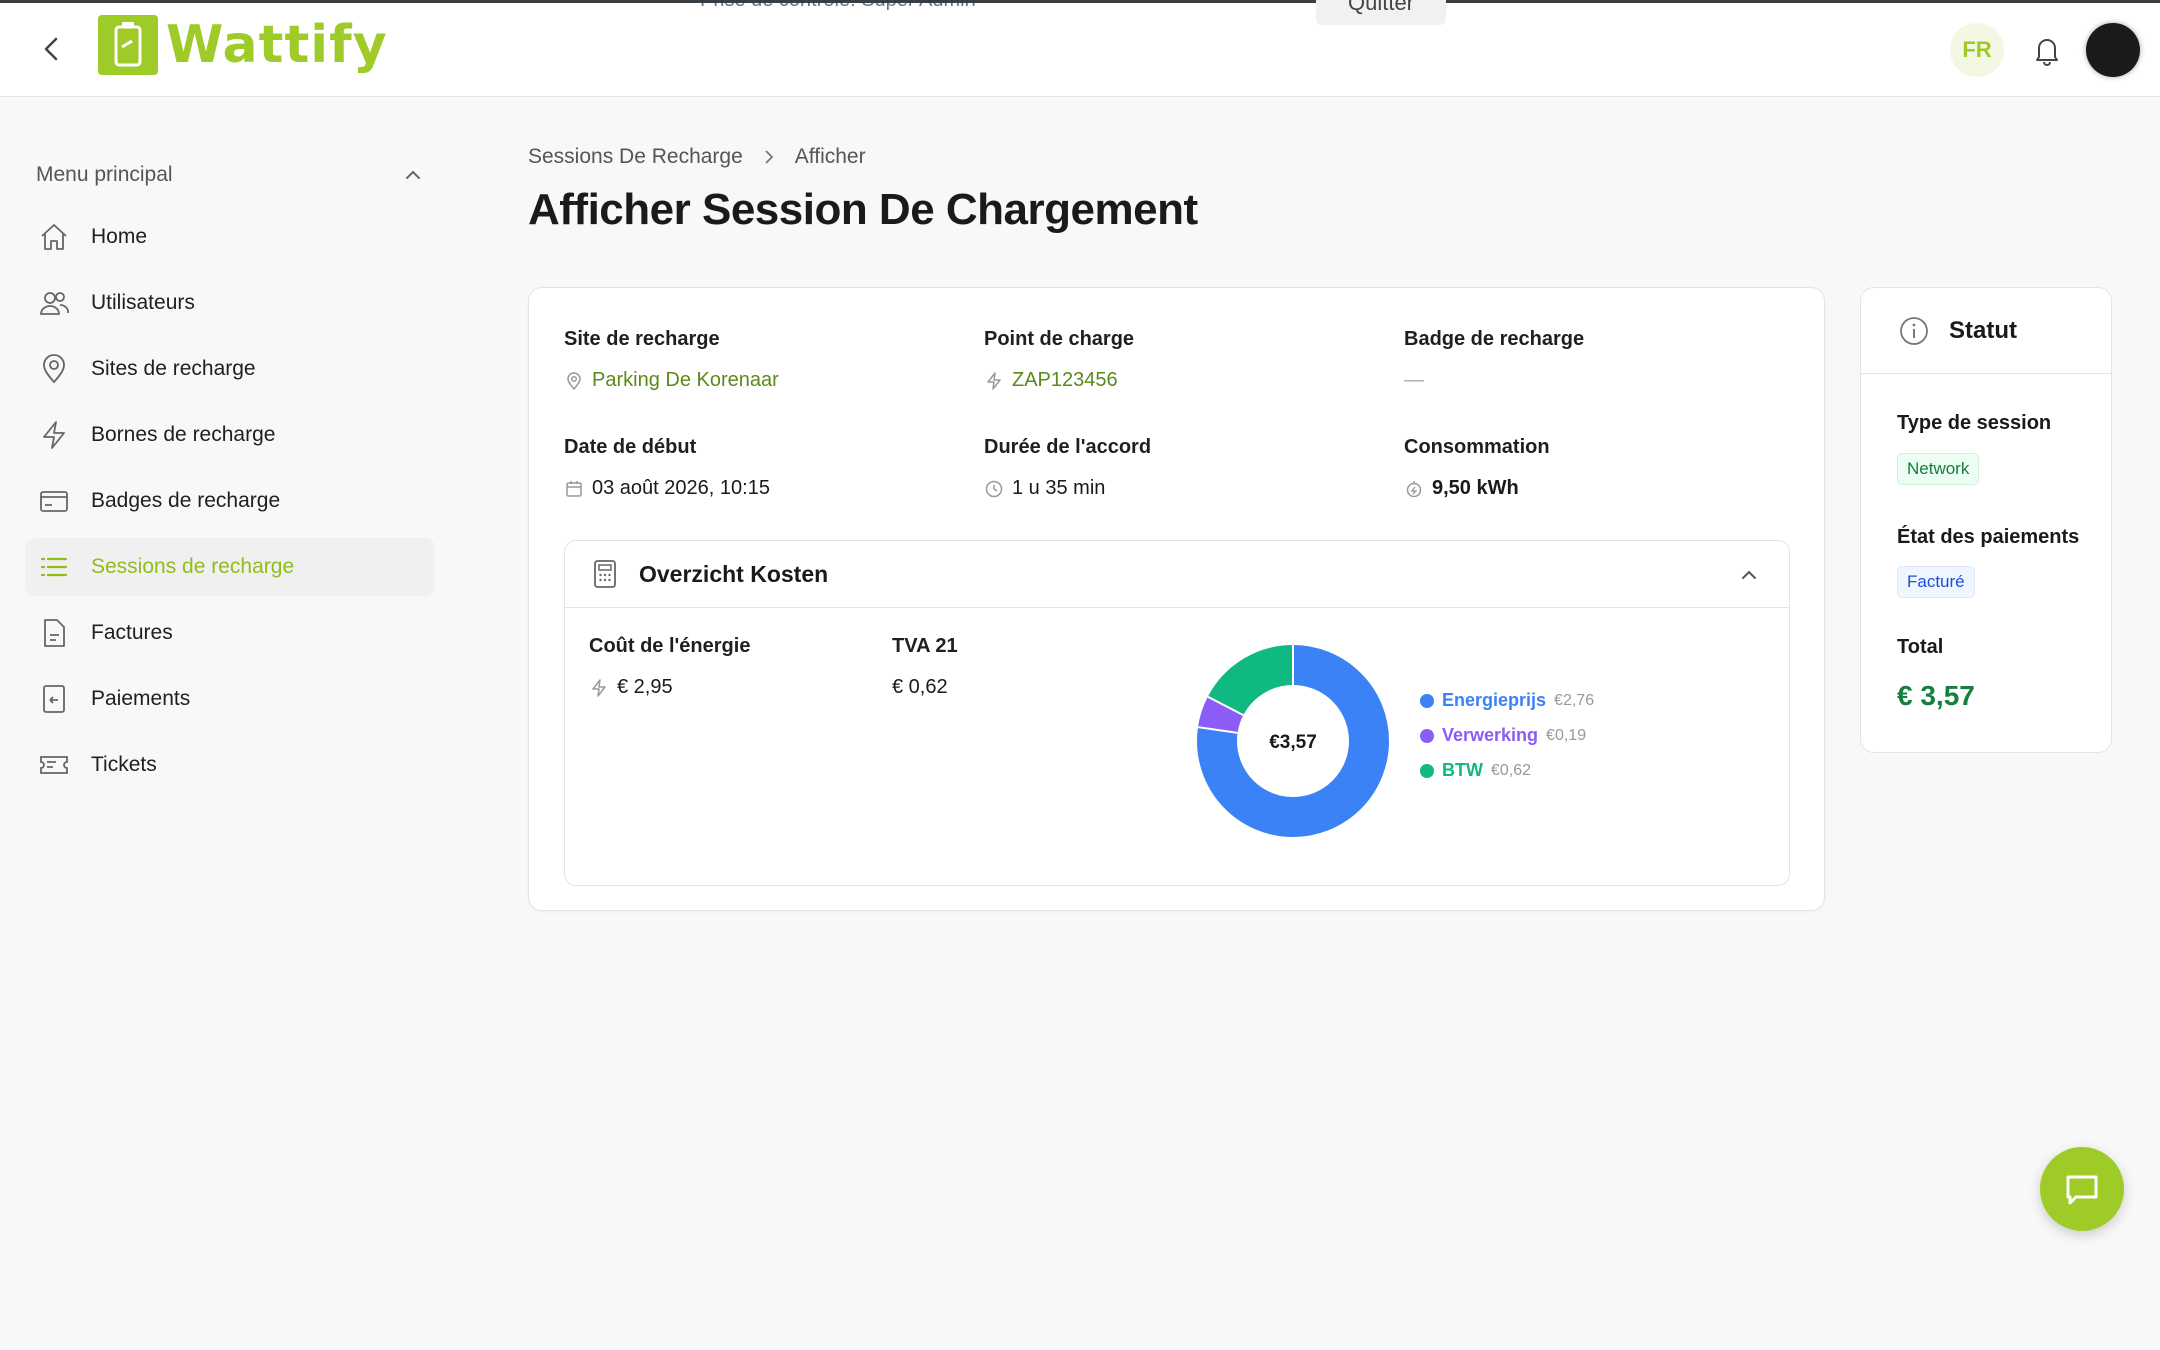  Describe the element at coordinates (1974, 423) in the screenshot. I see `session-type-label: Type de session` at that location.